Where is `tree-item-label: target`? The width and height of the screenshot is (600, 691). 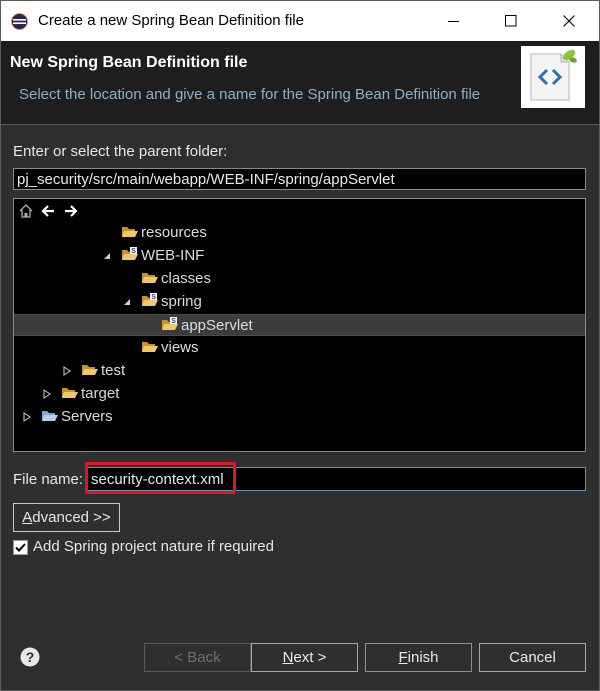 tree-item-label: target is located at coordinates (100, 393).